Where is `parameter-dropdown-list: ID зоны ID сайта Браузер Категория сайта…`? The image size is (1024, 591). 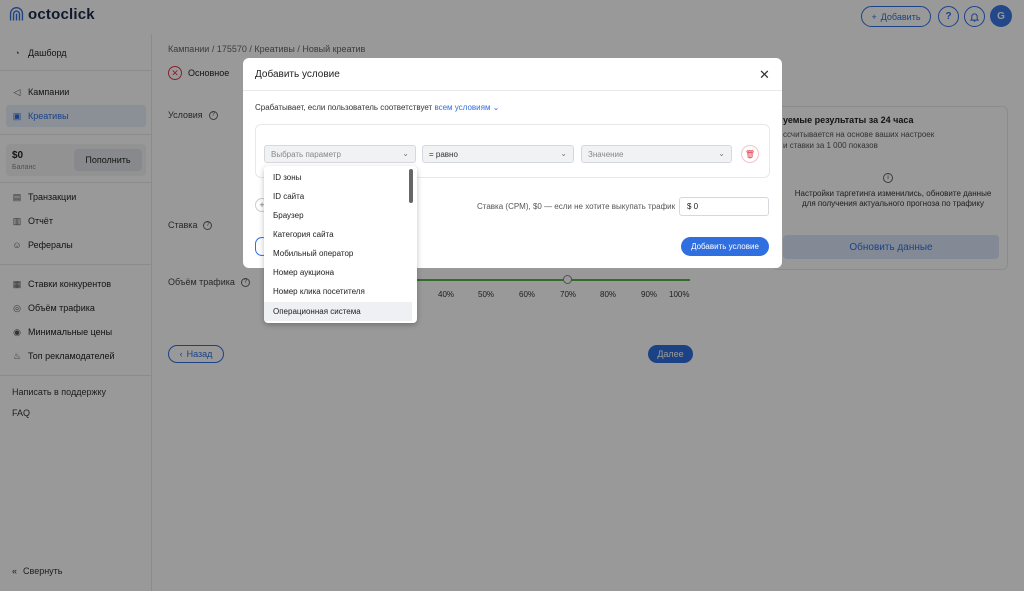
parameter-dropdown-list: ID зоны ID сайта Браузер Категория сайта… is located at coordinates (340, 244).